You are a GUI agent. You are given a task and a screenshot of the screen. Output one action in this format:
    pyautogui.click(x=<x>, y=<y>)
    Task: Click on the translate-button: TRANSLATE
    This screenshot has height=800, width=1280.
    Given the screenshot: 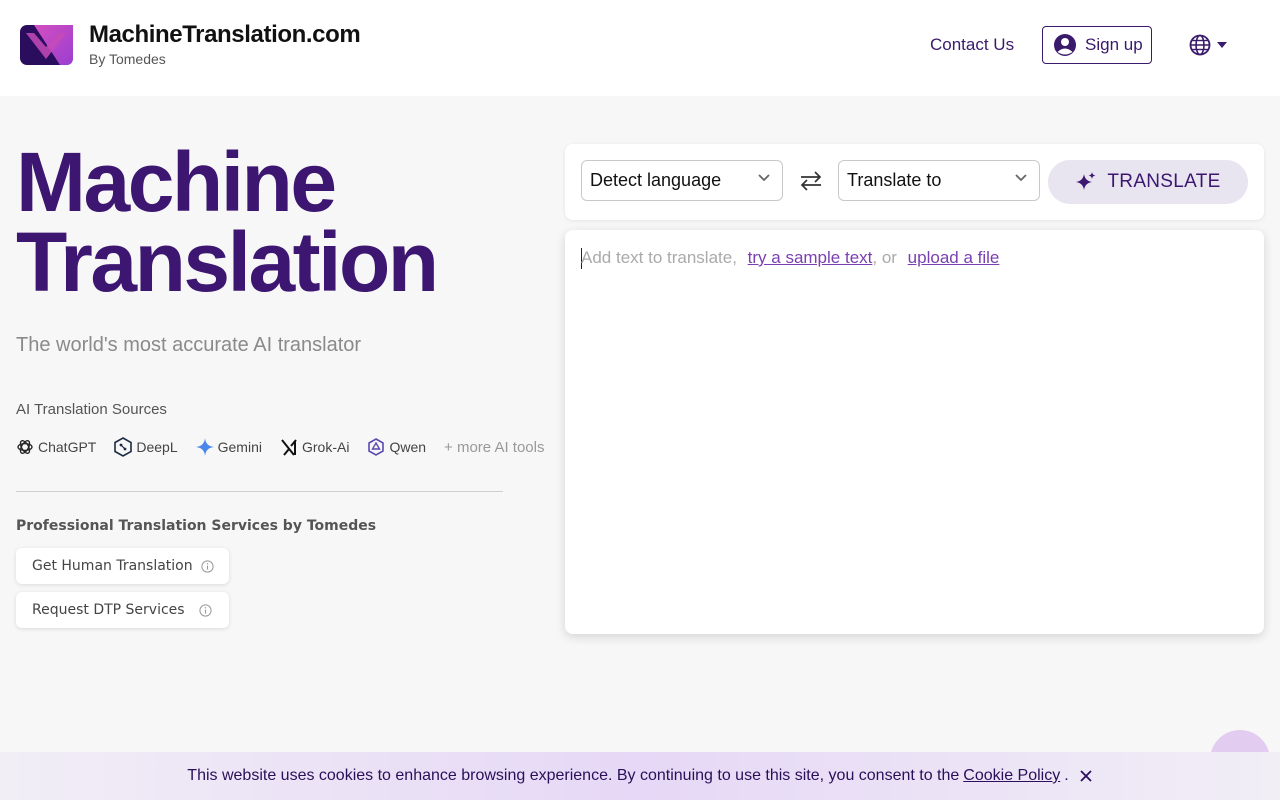 What is the action you would take?
    pyautogui.click(x=1148, y=182)
    